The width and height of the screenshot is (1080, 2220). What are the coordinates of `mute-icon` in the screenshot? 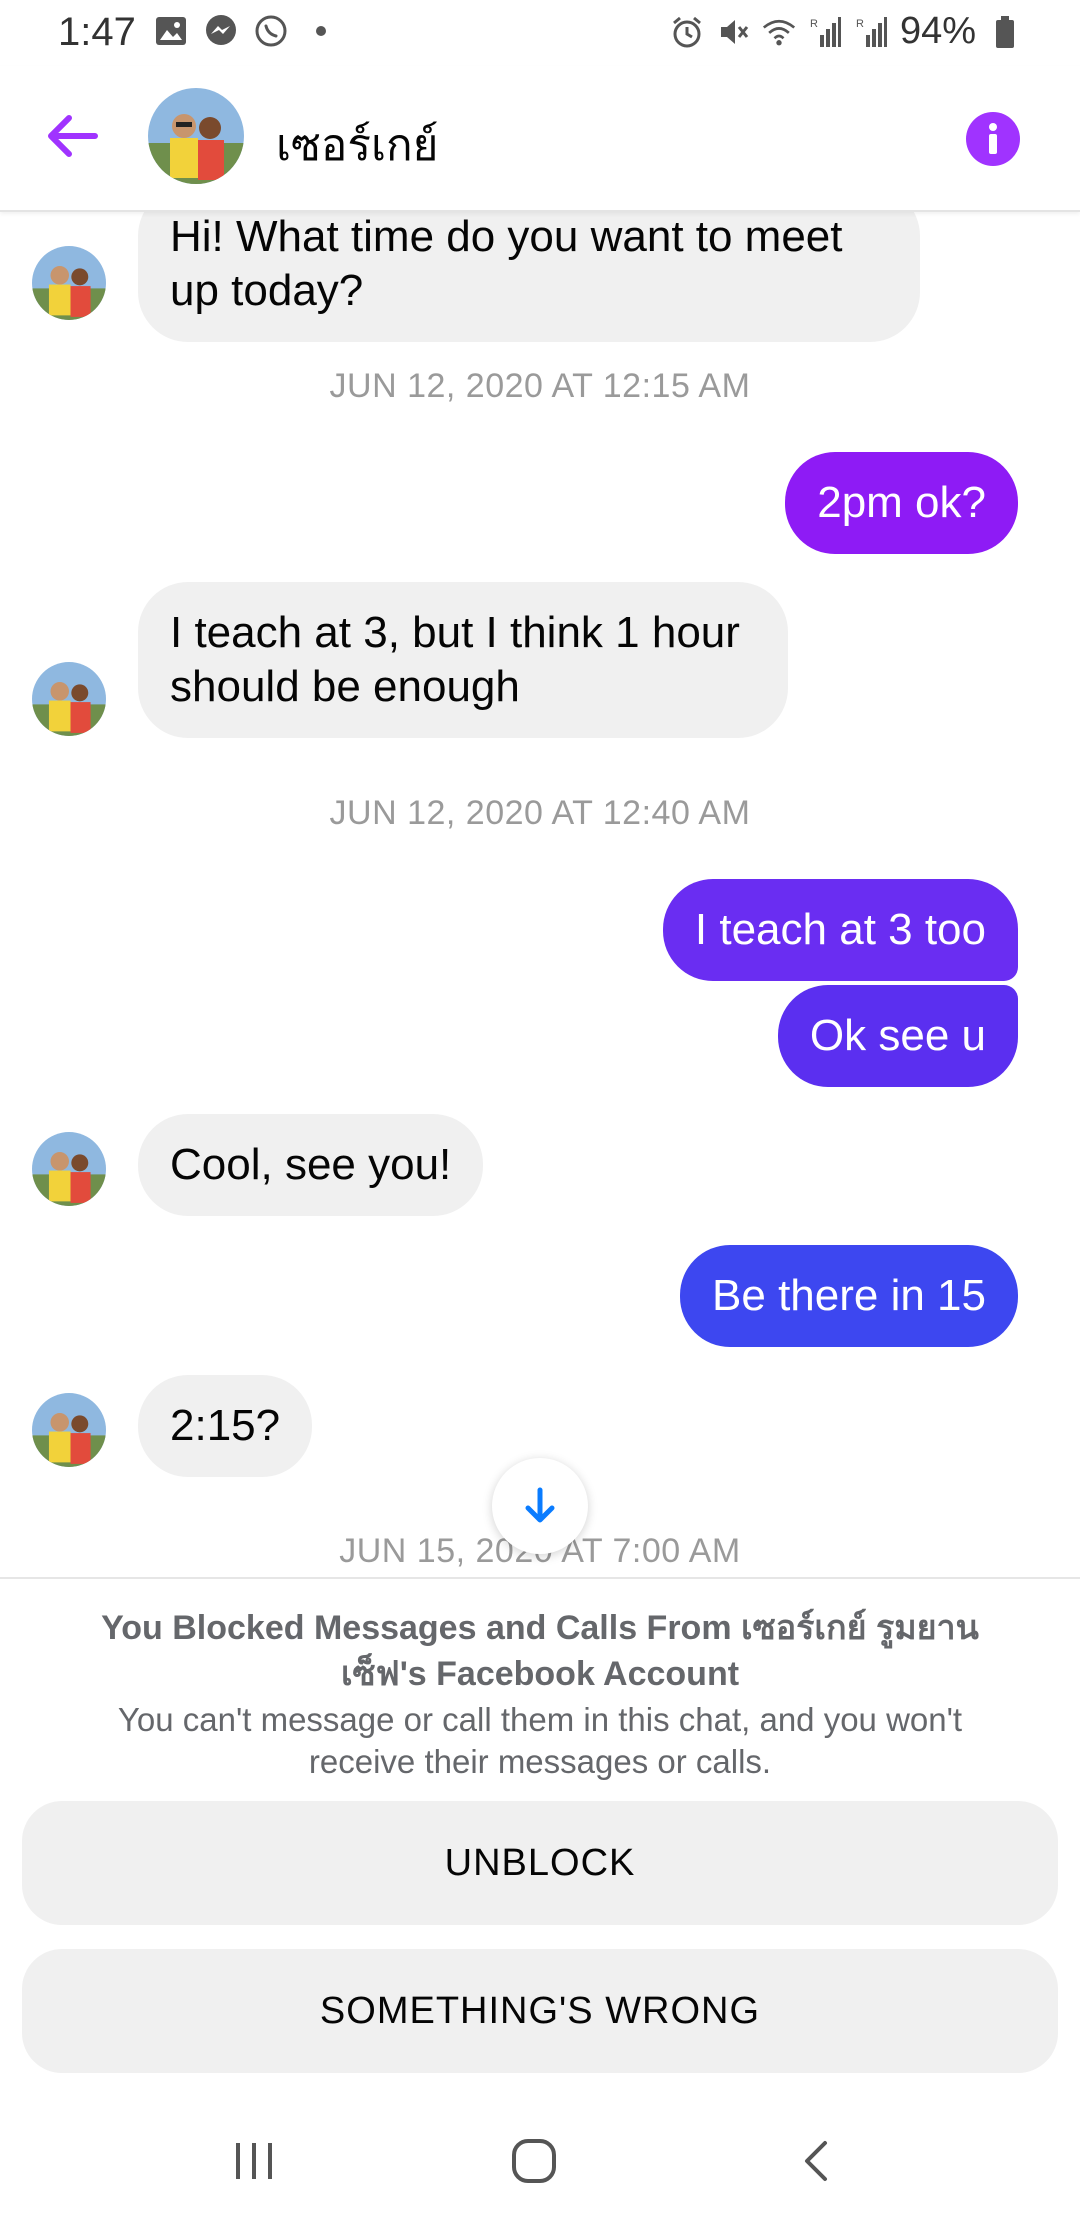 It's located at (733, 32).